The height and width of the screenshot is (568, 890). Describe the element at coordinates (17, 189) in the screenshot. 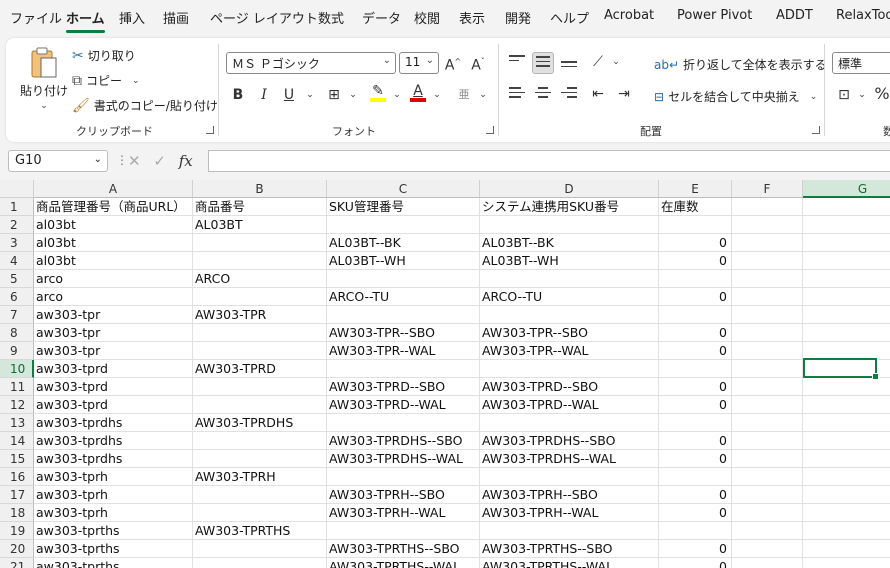

I see `select-all-corner` at that location.